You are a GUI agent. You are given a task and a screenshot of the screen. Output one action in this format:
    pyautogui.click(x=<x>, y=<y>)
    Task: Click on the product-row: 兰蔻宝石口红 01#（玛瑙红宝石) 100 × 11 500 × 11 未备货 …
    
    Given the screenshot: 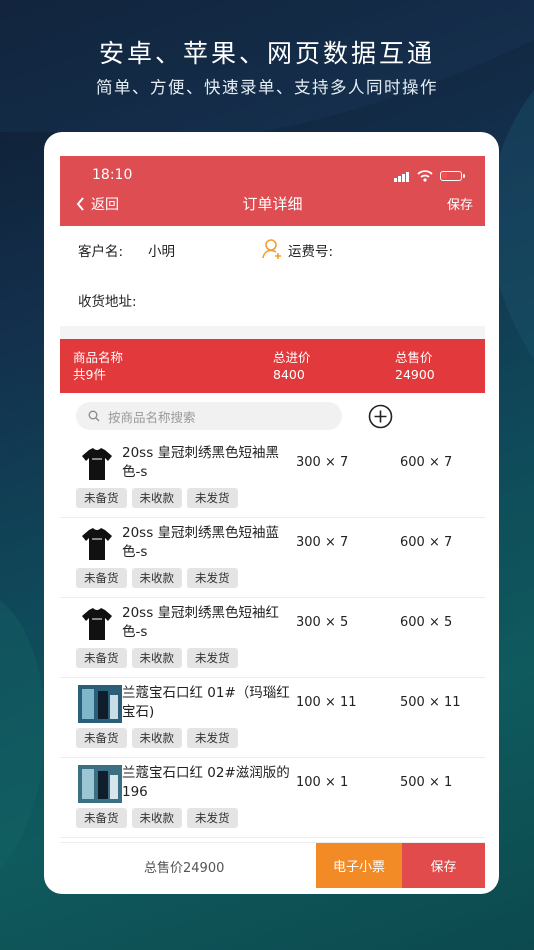 What is the action you would take?
    pyautogui.click(x=272, y=717)
    